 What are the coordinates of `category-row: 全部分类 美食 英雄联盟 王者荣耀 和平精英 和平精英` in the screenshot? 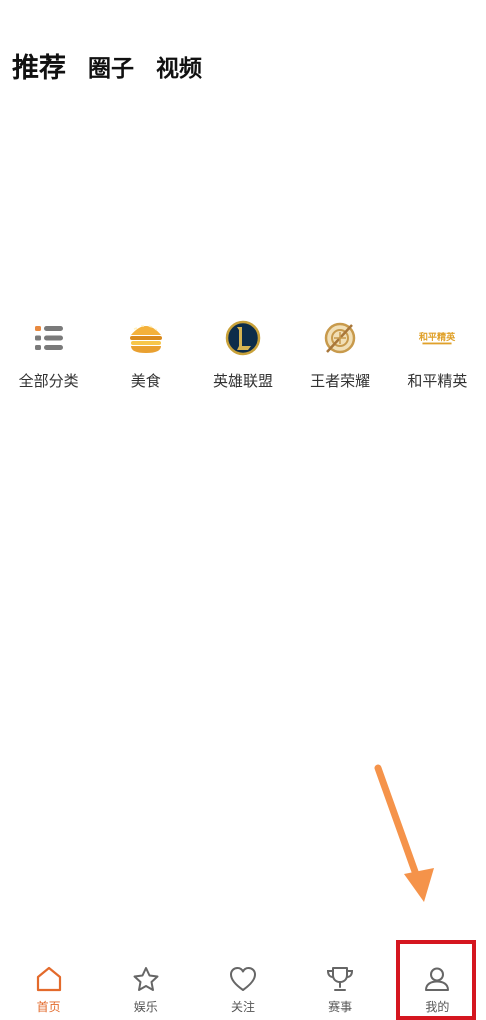 It's located at (243, 354).